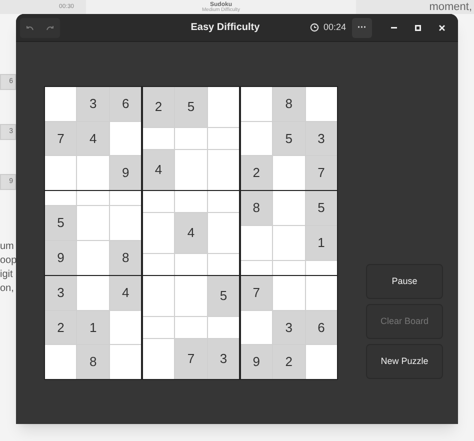 Image resolution: width=474 pixels, height=441 pixels. I want to click on action-button: New Puzzle, so click(404, 361).